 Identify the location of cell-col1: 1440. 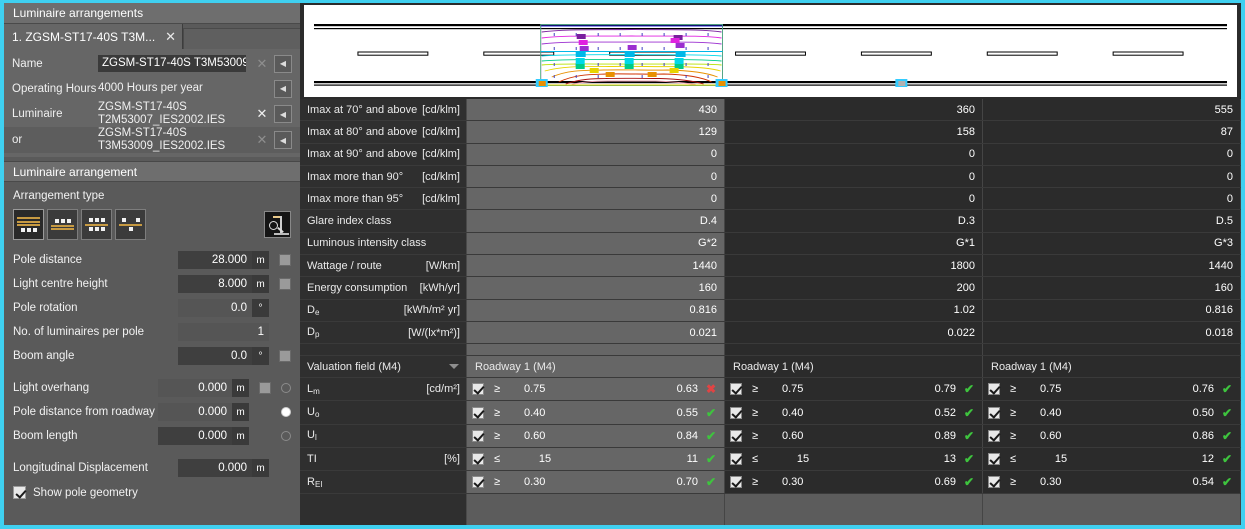
(596, 266).